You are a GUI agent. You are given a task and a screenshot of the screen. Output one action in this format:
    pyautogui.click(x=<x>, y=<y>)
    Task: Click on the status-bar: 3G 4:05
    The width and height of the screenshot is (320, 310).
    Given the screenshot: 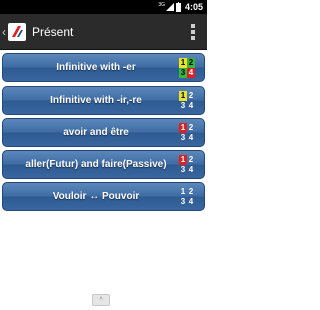 What is the action you would take?
    pyautogui.click(x=103, y=7)
    